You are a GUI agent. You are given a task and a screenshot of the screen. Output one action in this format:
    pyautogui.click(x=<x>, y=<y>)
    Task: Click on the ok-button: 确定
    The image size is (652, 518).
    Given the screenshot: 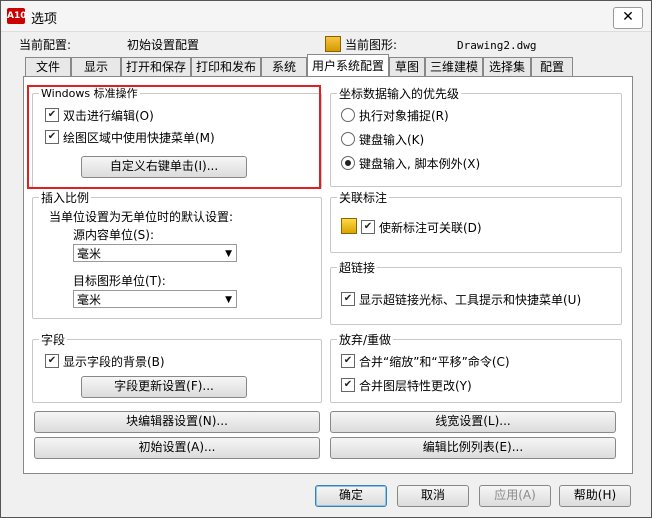 What is the action you would take?
    pyautogui.click(x=351, y=496)
    